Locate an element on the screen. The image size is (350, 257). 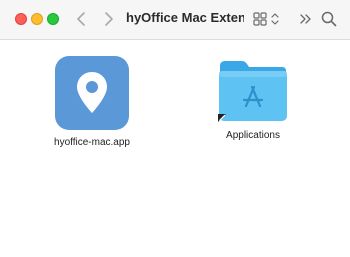
location-pin-icon is located at coordinates (92, 92).